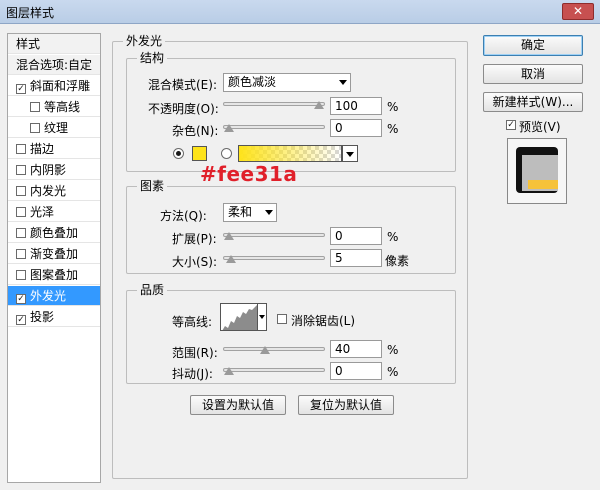 Image resolution: width=600 pixels, height=490 pixels. I want to click on sidebar-item-label: 等高线, so click(62, 107).